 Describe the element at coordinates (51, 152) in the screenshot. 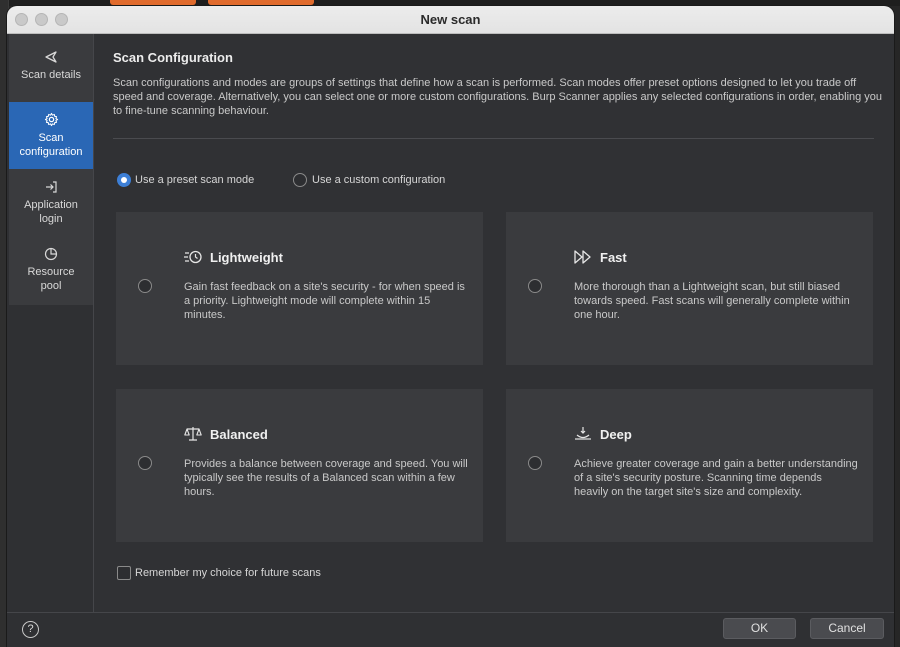

I see `sidebar-item-label: configuration` at that location.